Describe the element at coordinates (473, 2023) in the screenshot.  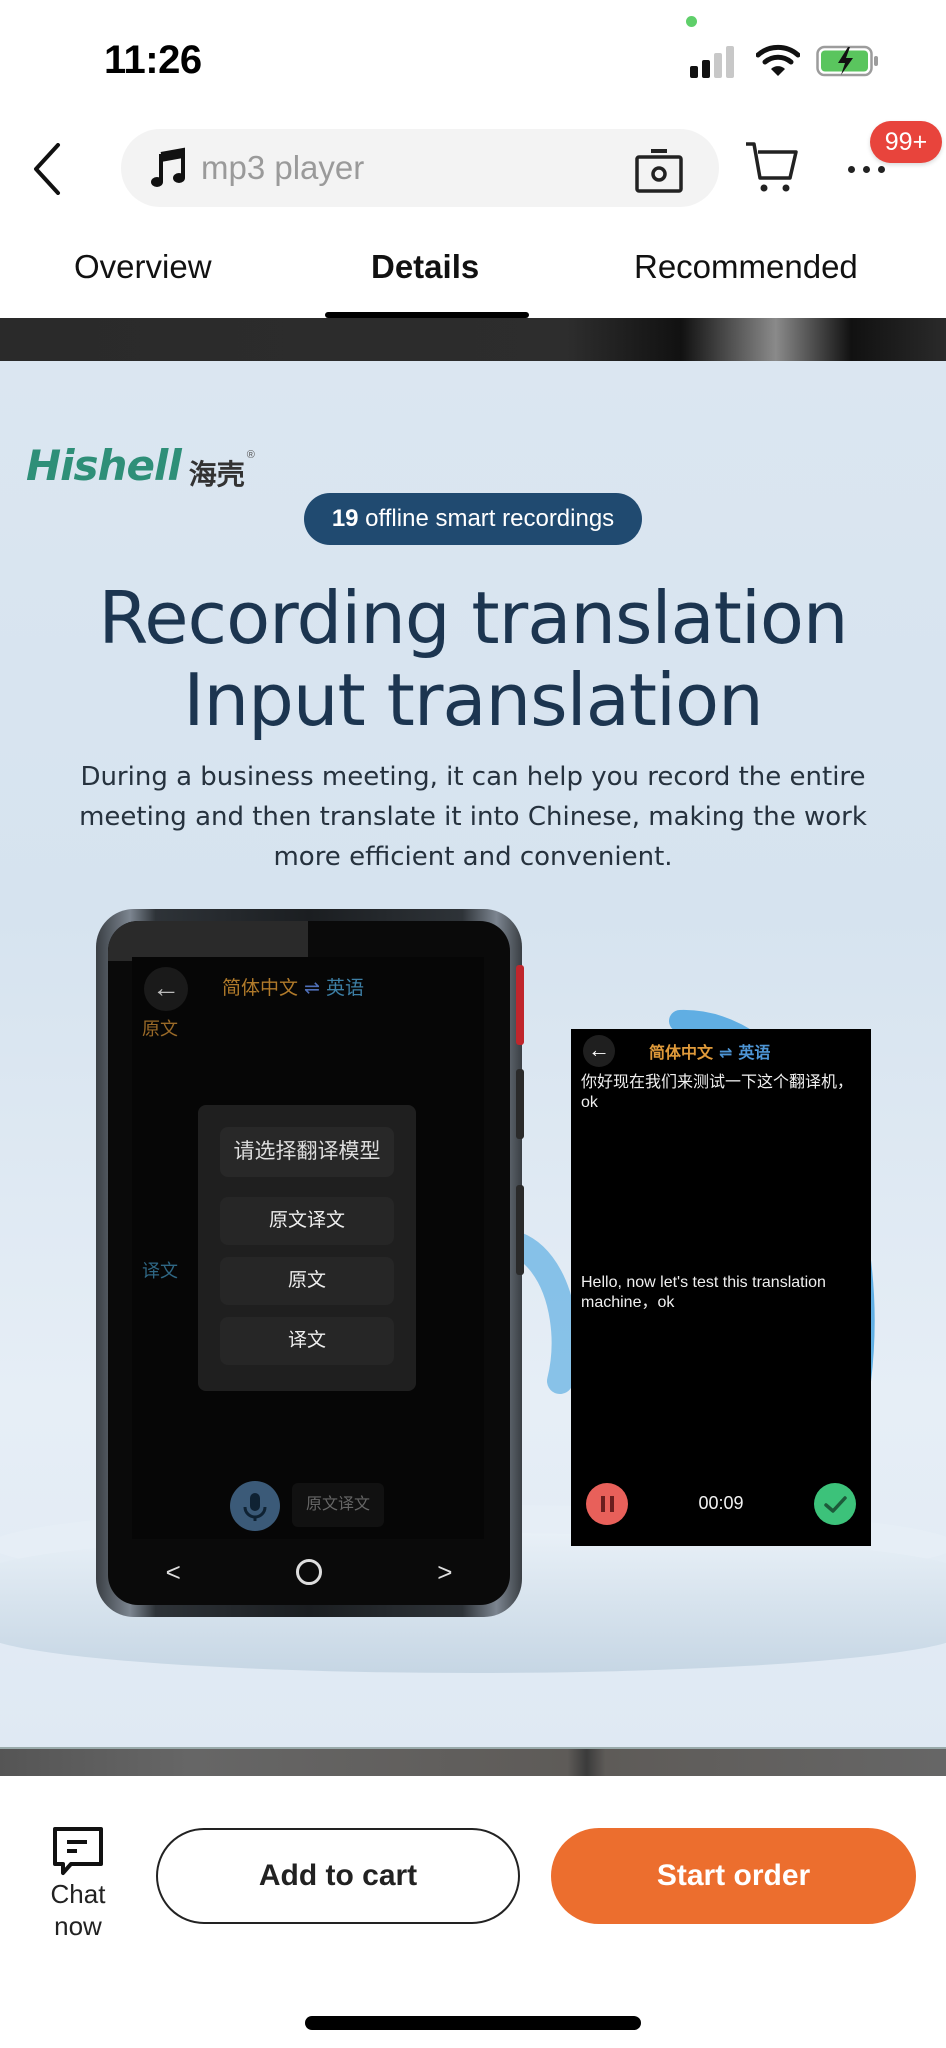
I see `home-indicator` at that location.